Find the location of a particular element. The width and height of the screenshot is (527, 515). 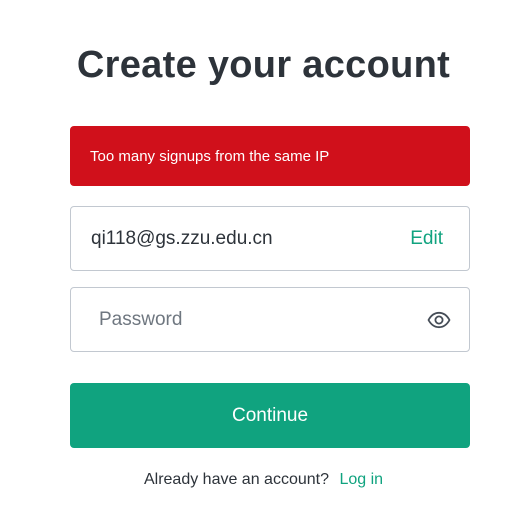

page-title: Create your account is located at coordinates (263, 65).